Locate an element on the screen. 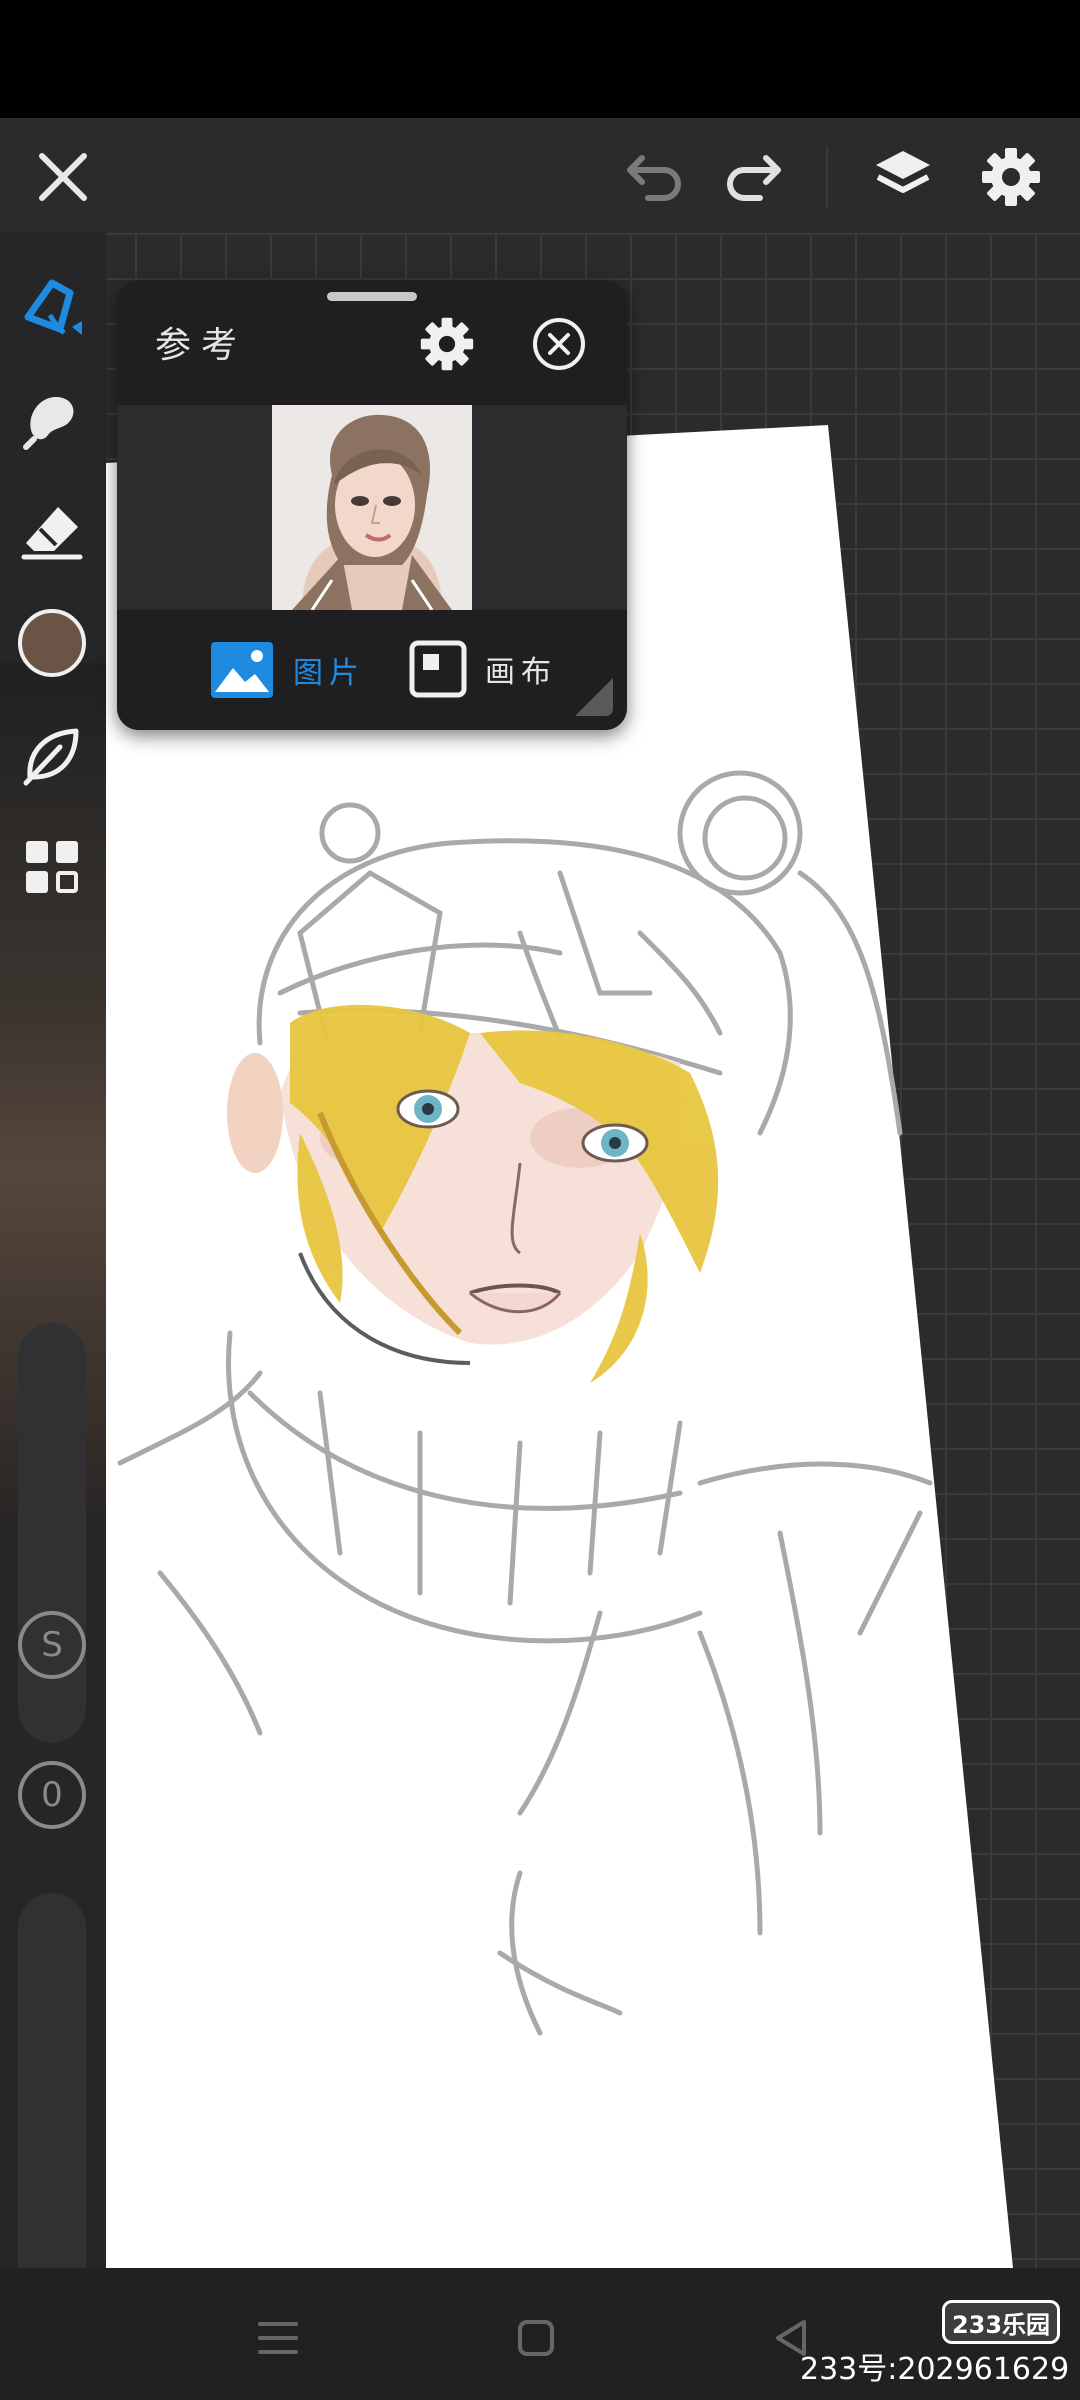 Image resolution: width=1080 pixels, height=2400 pixels. color-swatch is located at coordinates (52, 643).